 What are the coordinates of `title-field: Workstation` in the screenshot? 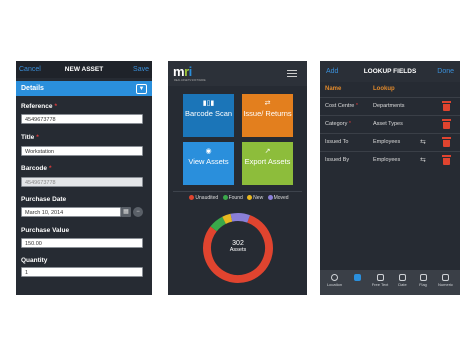 It's located at (82, 151).